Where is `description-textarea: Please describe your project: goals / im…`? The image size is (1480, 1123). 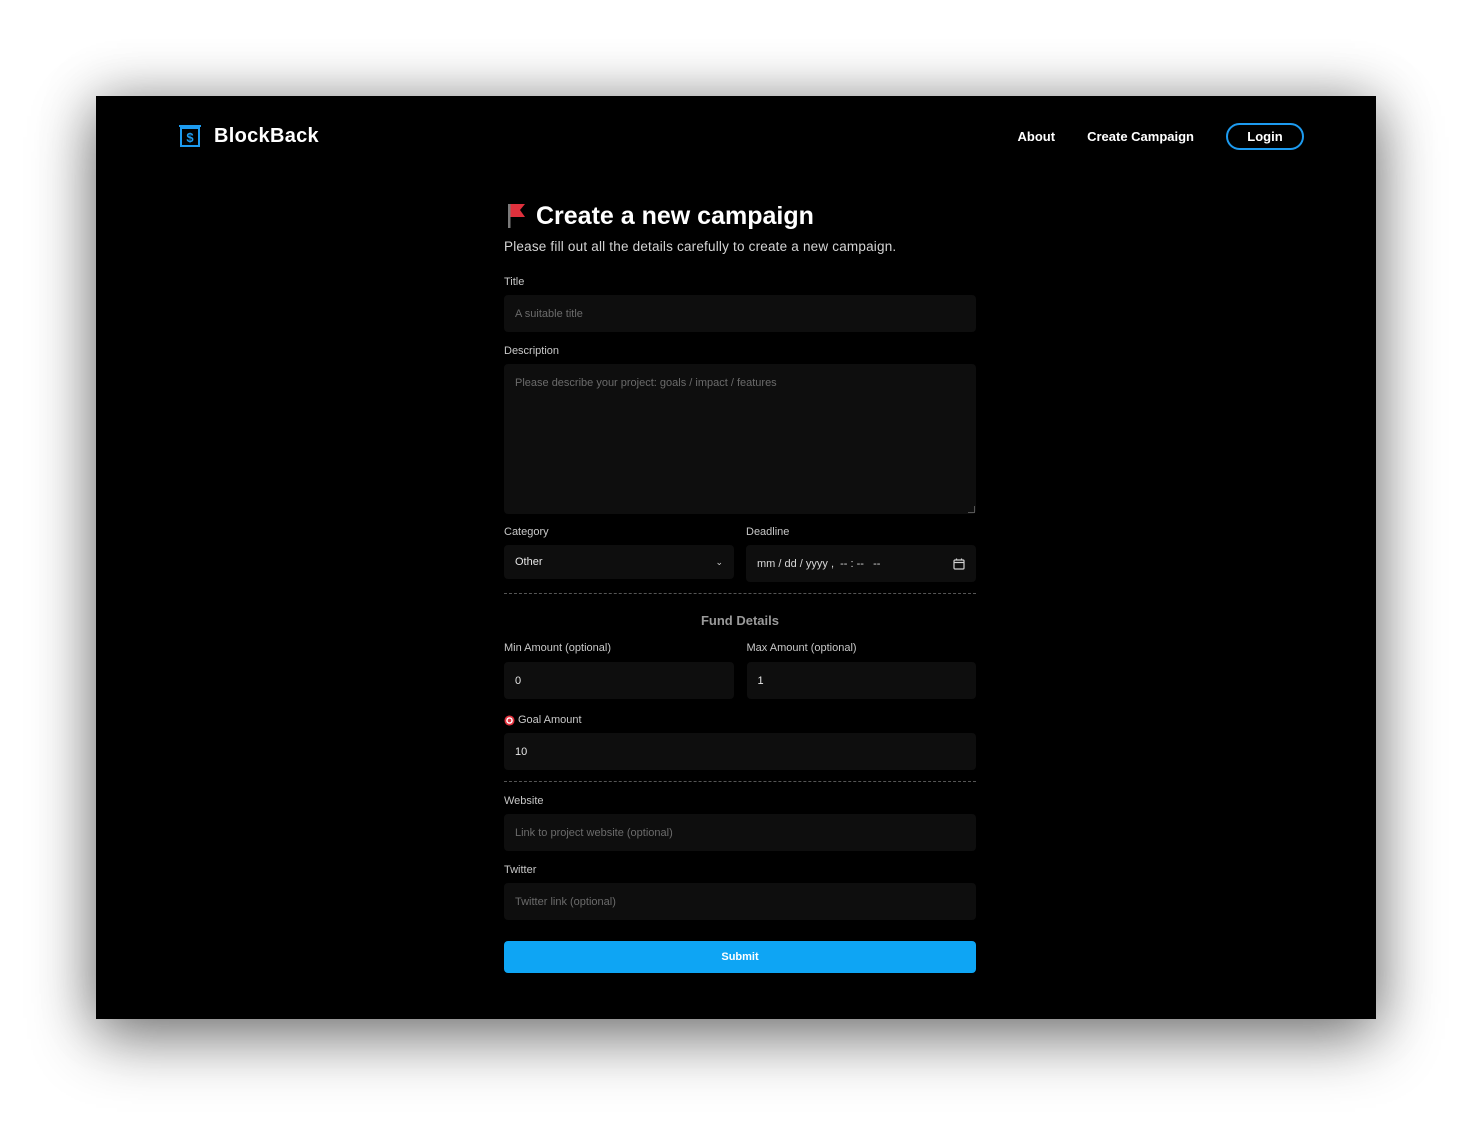 description-textarea: Please describe your project: goals / im… is located at coordinates (740, 439).